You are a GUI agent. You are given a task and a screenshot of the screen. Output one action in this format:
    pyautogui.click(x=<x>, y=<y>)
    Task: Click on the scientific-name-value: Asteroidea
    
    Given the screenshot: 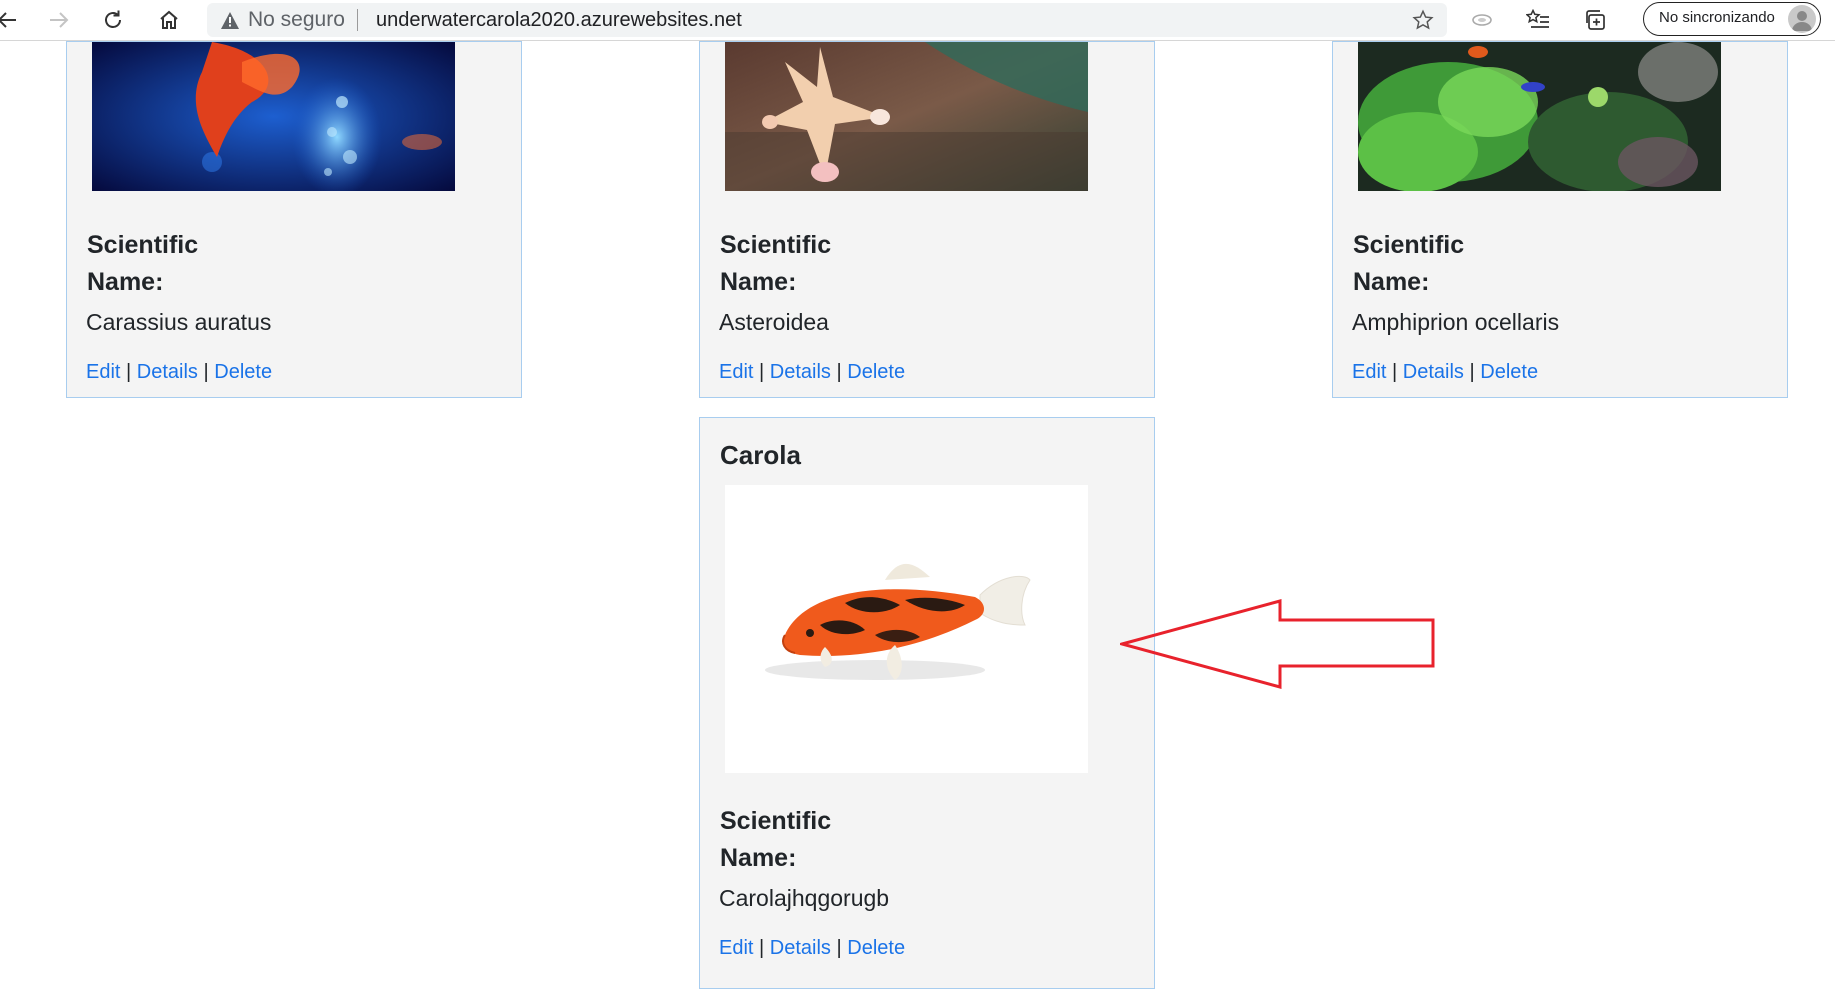 What is the action you would take?
    pyautogui.click(x=774, y=322)
    